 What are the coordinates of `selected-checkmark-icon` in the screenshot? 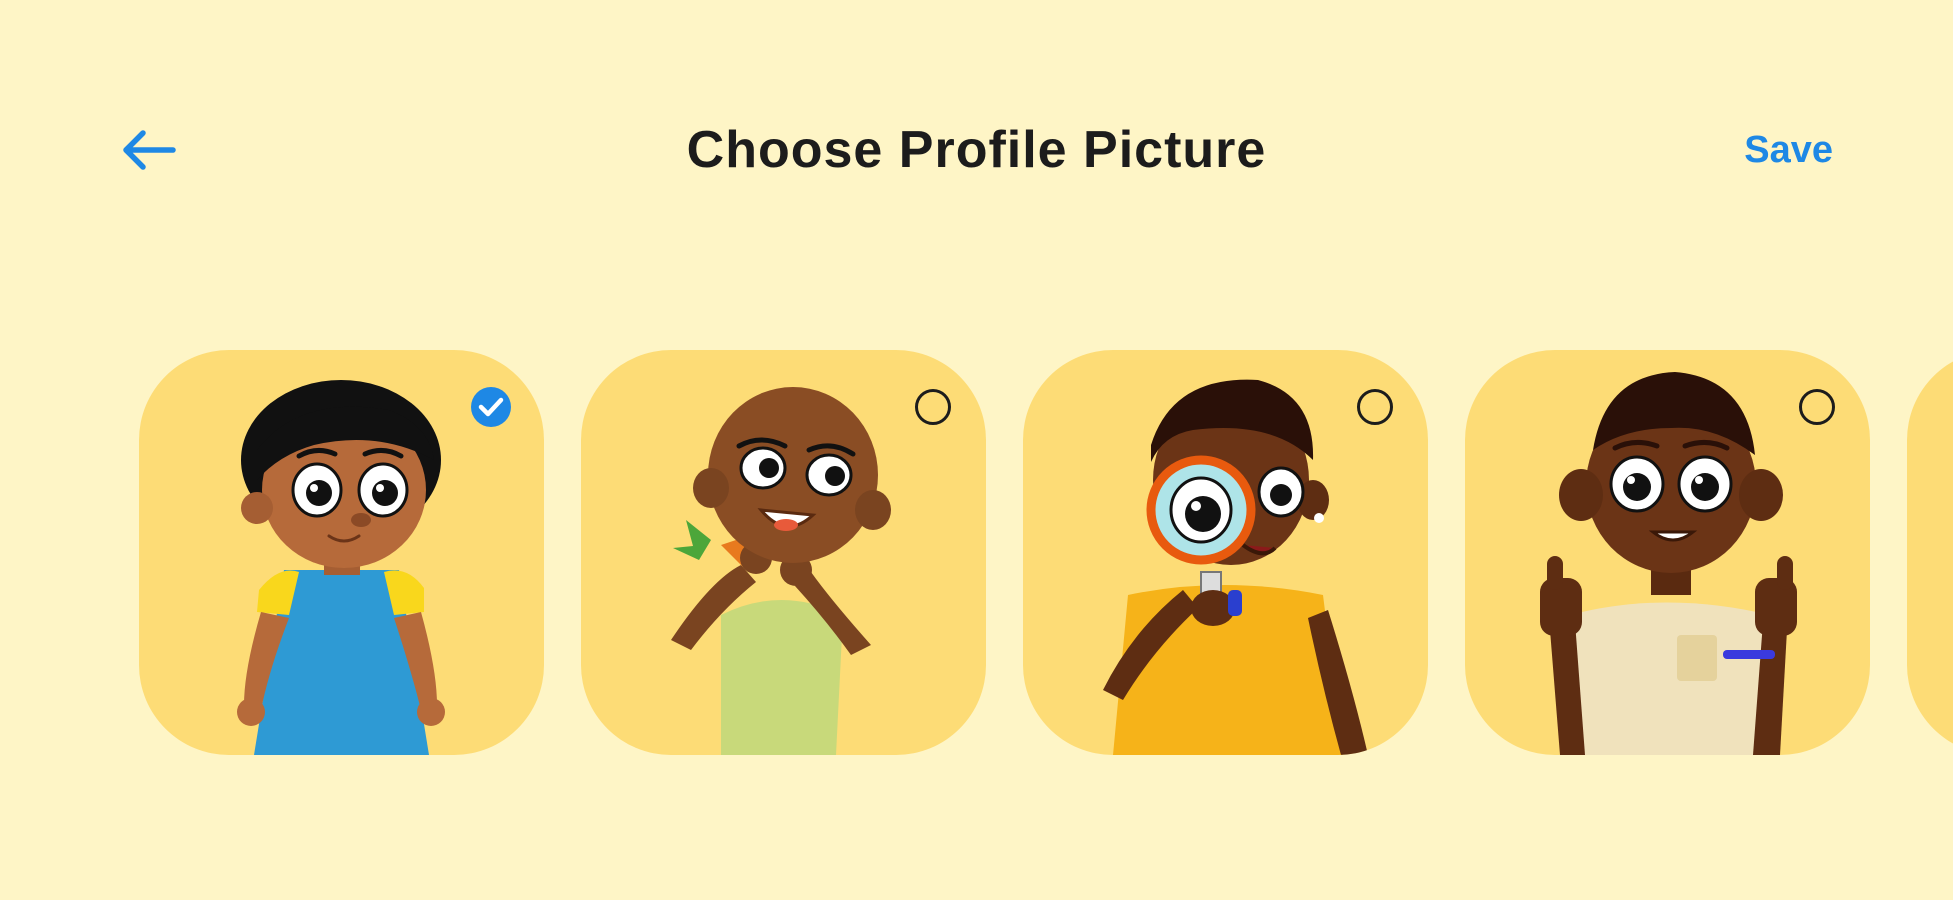 It's located at (491, 407).